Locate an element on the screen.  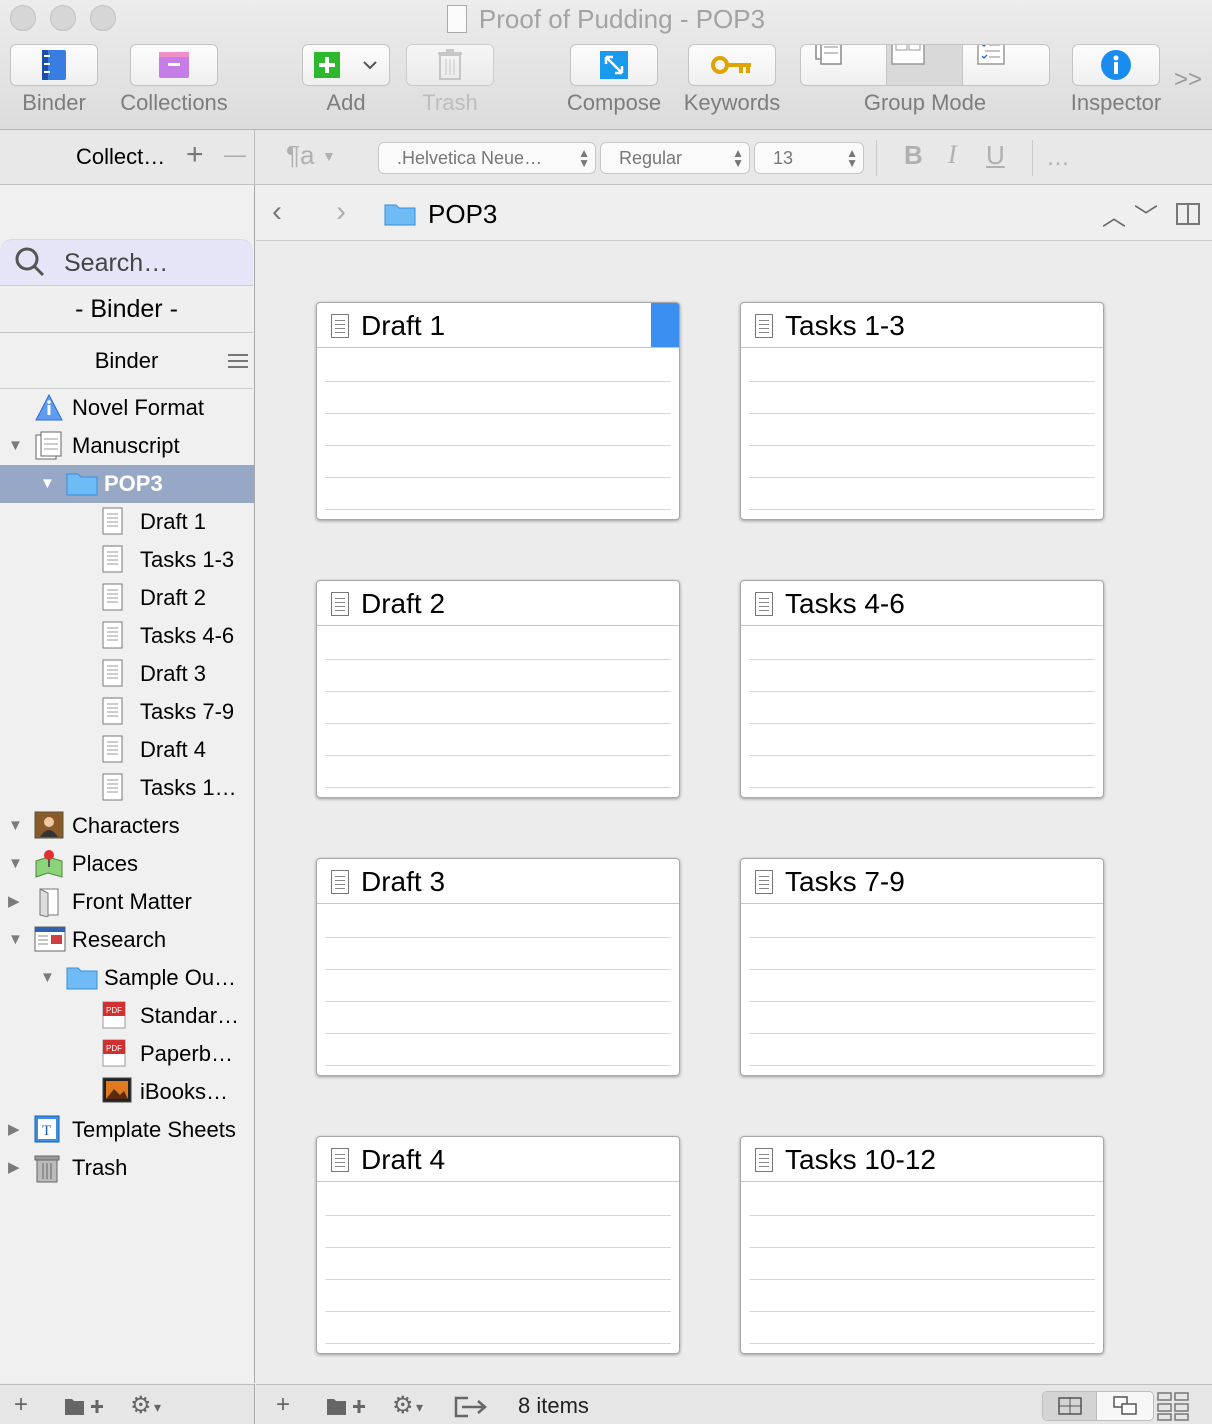
binder-item: Novel Format is located at coordinates (127, 408).